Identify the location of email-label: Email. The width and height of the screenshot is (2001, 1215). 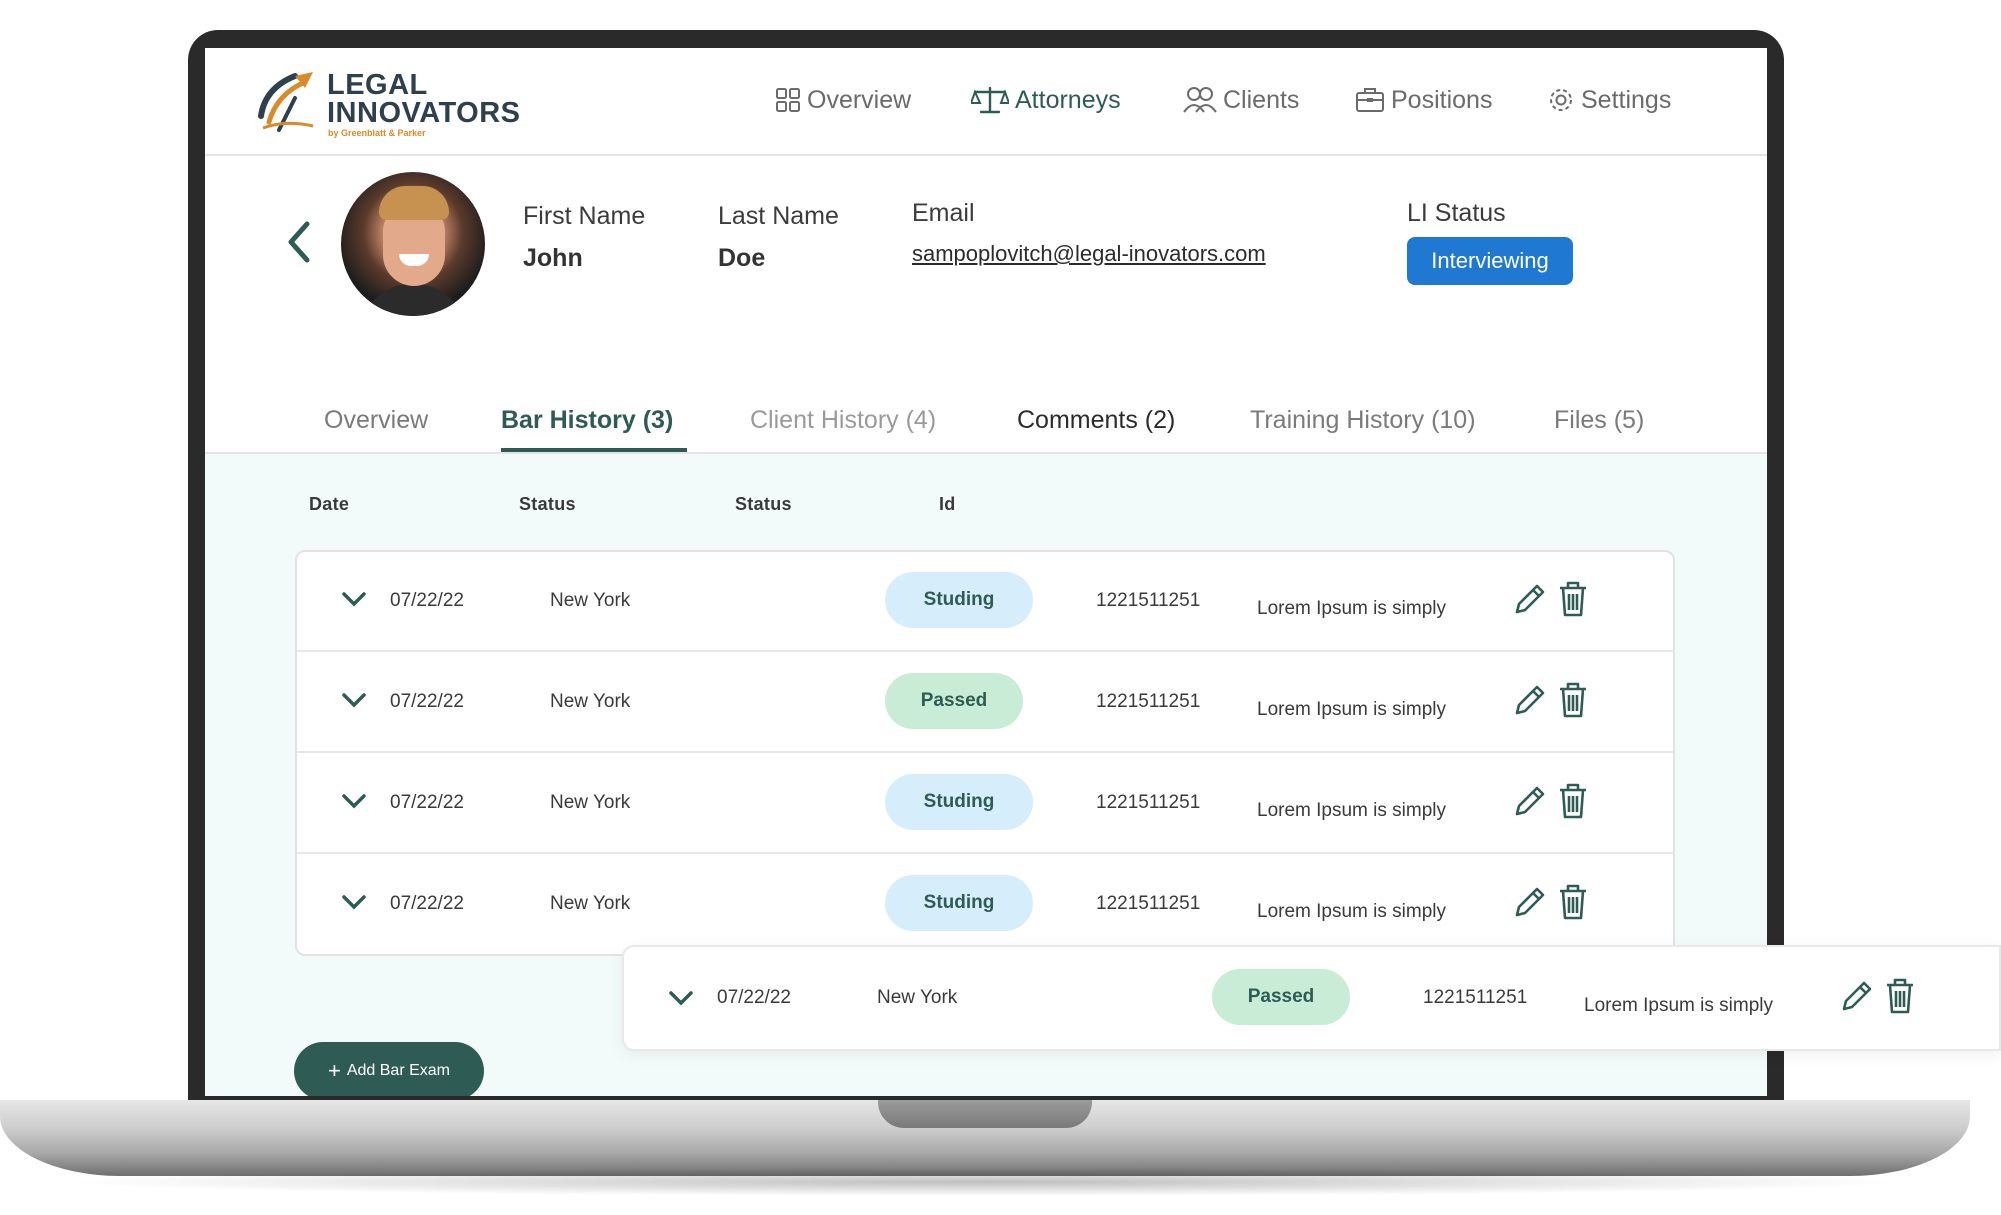
(943, 213).